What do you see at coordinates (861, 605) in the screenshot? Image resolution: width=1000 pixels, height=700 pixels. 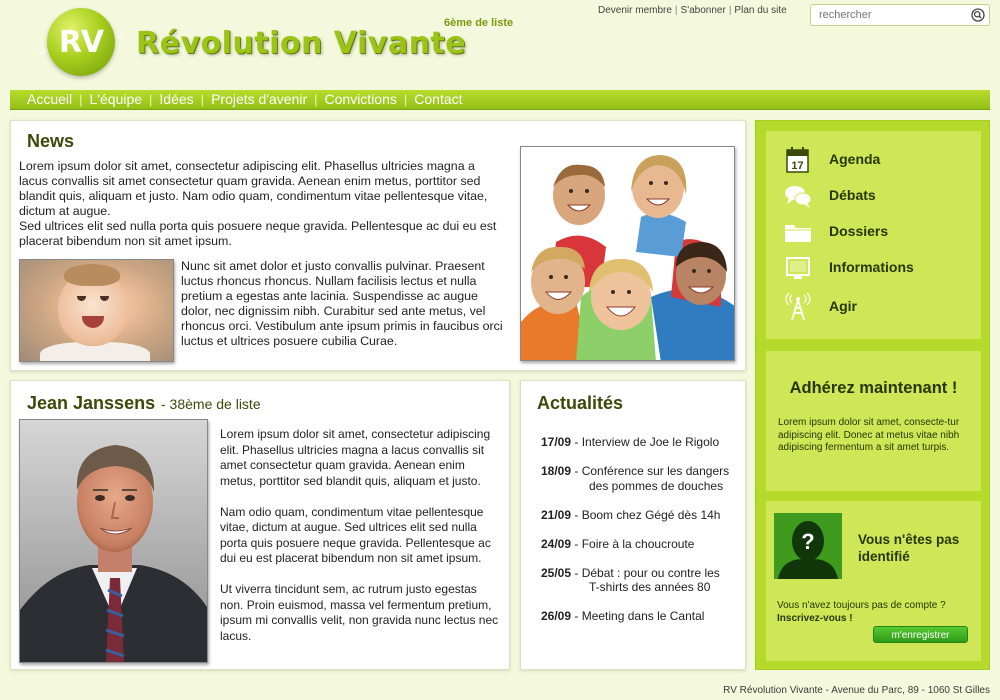 I see `login-text-line: Vous n'avez toujours pas de compte ?` at bounding box center [861, 605].